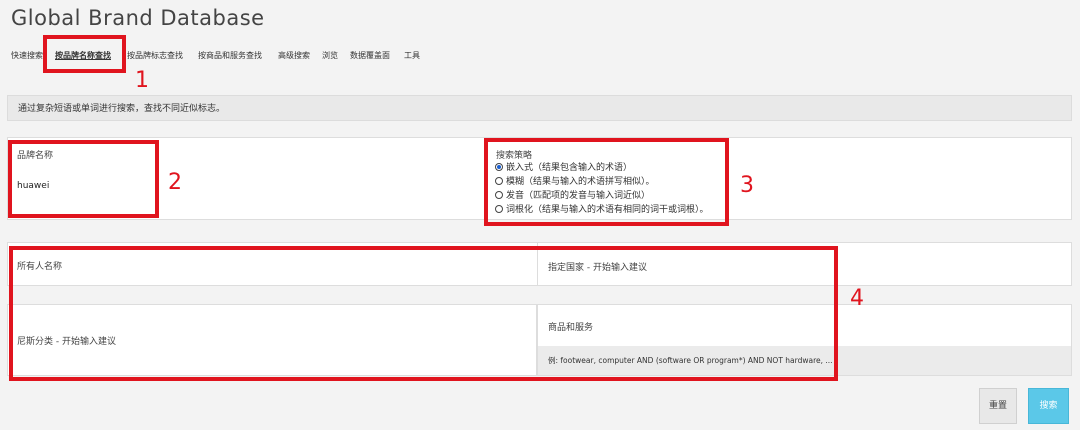 This screenshot has width=1080, height=430. Describe the element at coordinates (857, 298) in the screenshot. I see `annotation-number-4: 4` at that location.